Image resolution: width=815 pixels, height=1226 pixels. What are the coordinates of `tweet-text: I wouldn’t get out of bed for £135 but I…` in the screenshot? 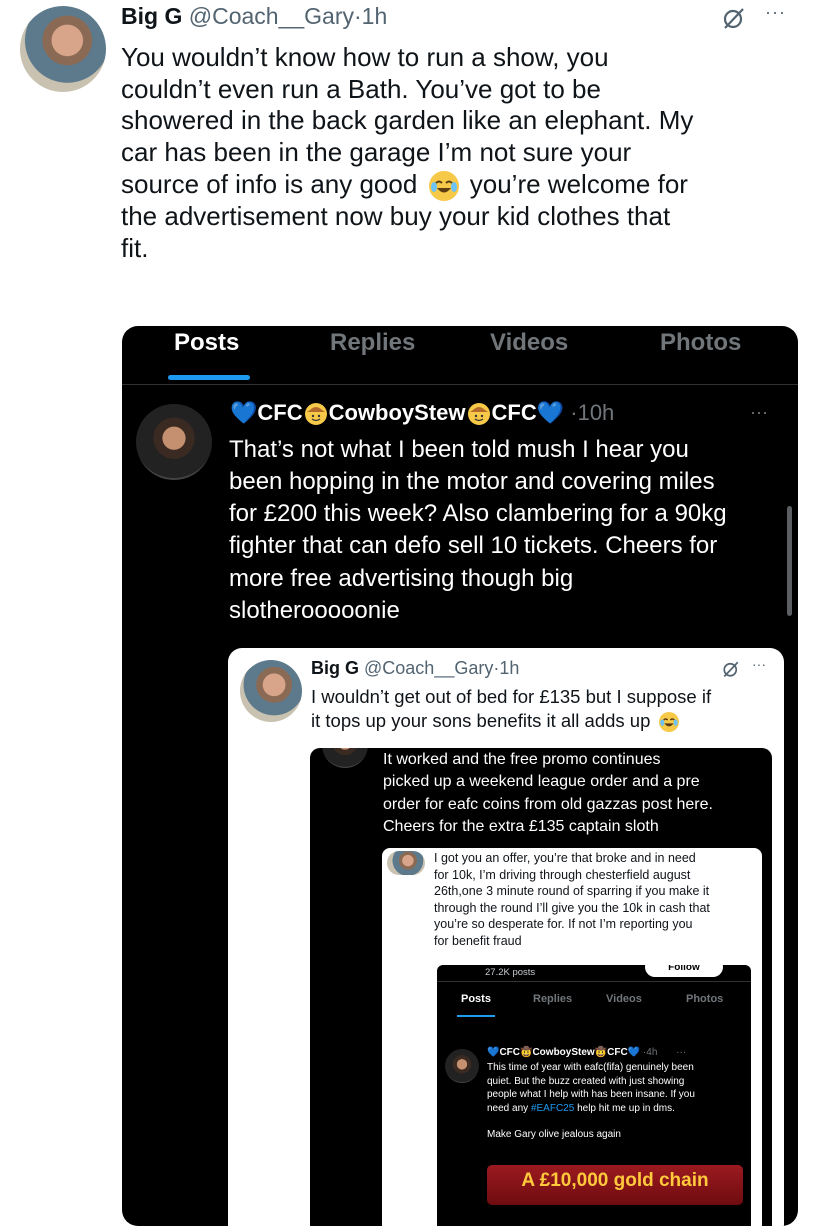 It's located at (511, 709).